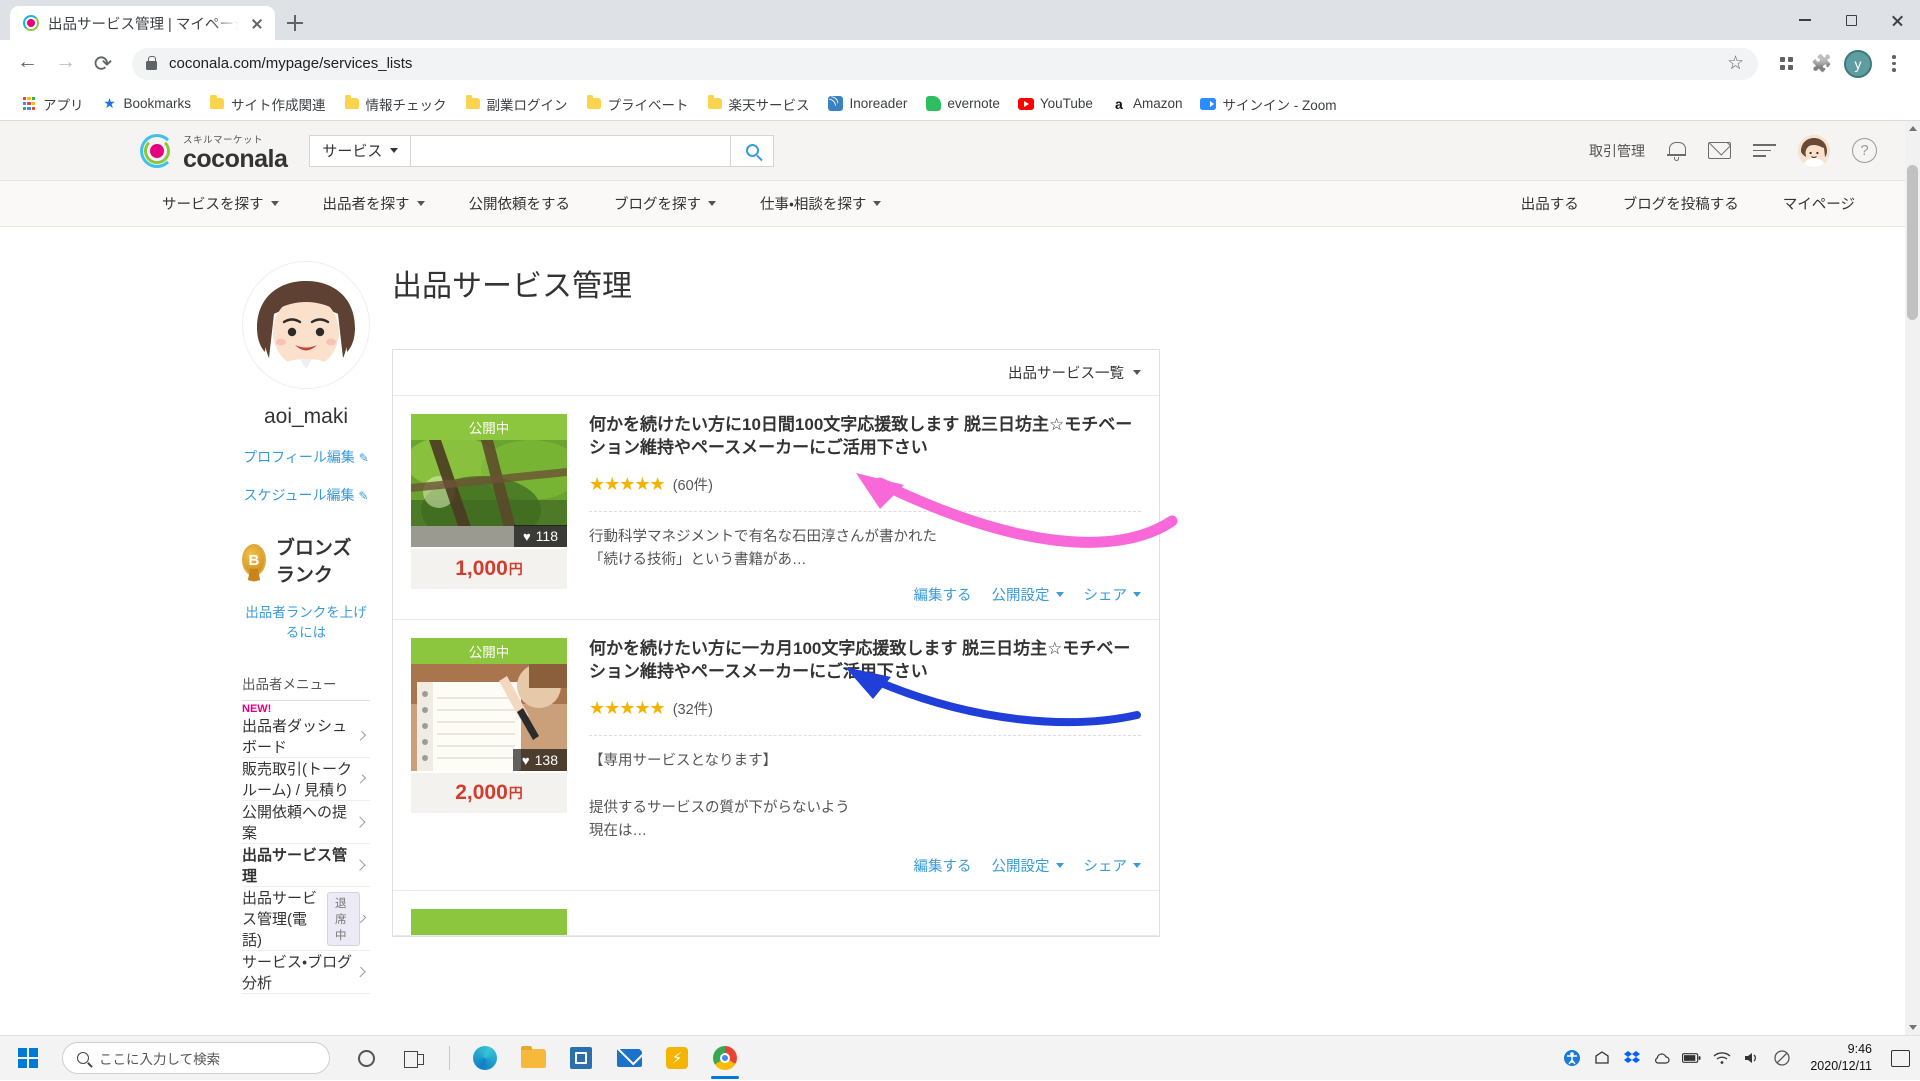 This screenshot has height=1081, width=1920. I want to click on user-avatar, so click(1814, 151).